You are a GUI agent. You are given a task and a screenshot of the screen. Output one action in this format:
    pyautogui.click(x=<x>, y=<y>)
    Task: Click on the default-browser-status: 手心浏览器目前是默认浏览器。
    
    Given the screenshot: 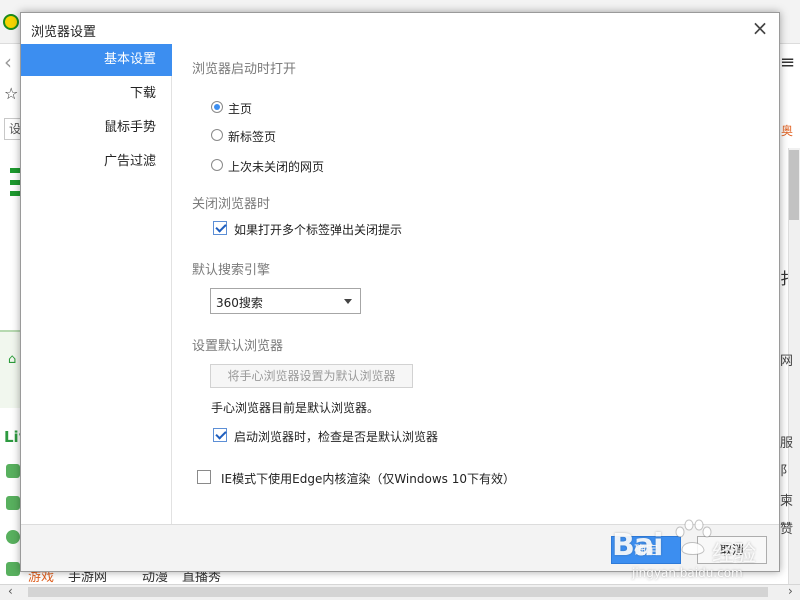 What is the action you would take?
    pyautogui.click(x=295, y=408)
    